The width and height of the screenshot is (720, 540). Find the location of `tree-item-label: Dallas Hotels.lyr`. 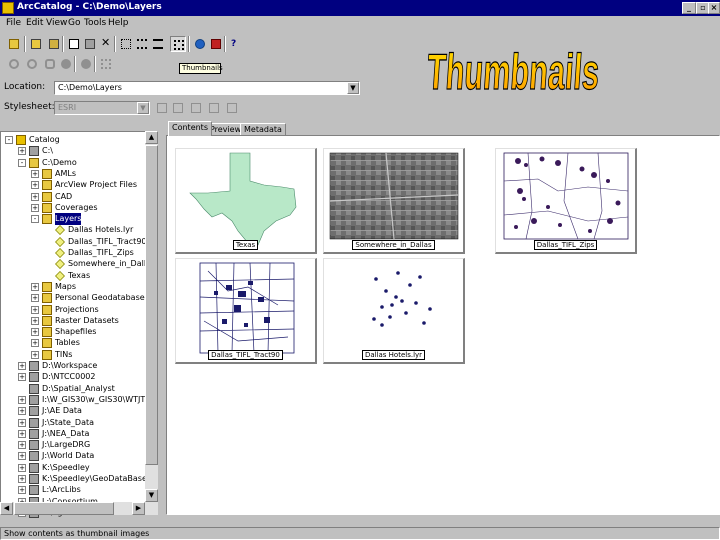

tree-item-label: Dallas Hotels.lyr is located at coordinates (101, 230).